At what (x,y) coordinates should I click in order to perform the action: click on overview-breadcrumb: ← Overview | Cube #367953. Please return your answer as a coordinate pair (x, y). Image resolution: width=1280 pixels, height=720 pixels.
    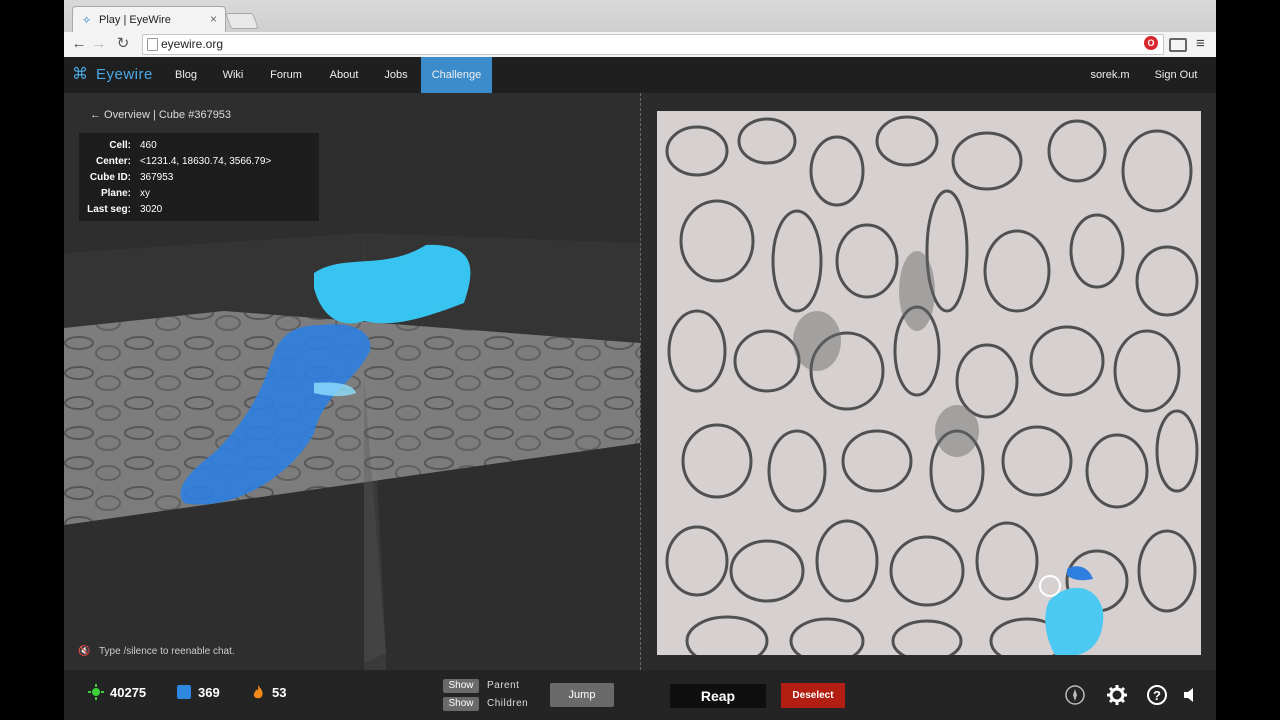
    Looking at the image, I should click on (160, 115).